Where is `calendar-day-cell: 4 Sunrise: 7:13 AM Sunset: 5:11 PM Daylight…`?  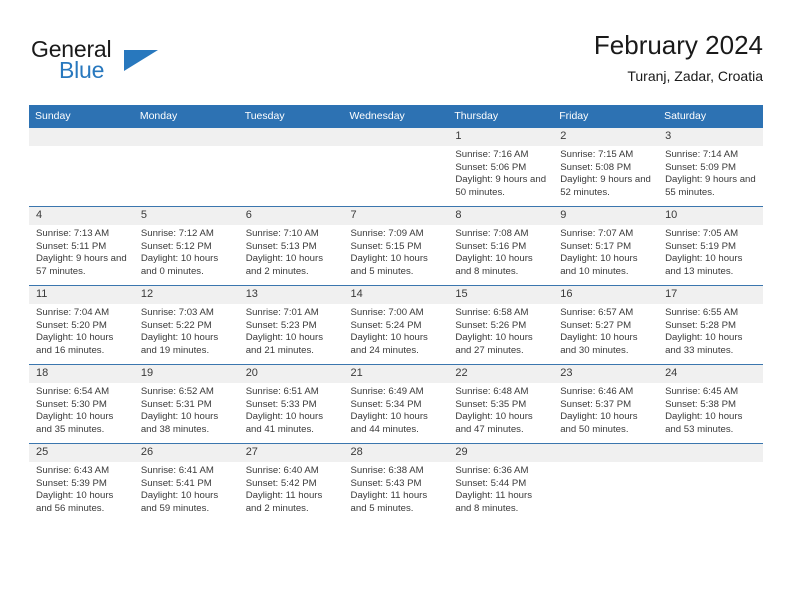
calendar-day-cell: 4 Sunrise: 7:13 AM Sunset: 5:11 PM Daylight… is located at coordinates (81, 246).